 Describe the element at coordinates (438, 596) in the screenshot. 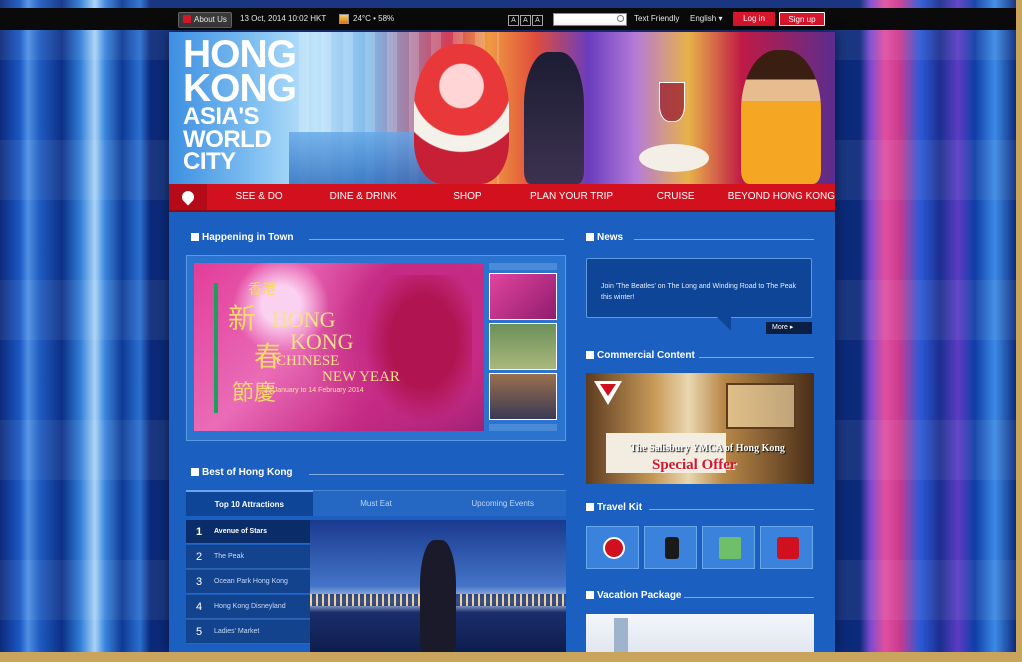

I see `bruce-lee-statue` at that location.